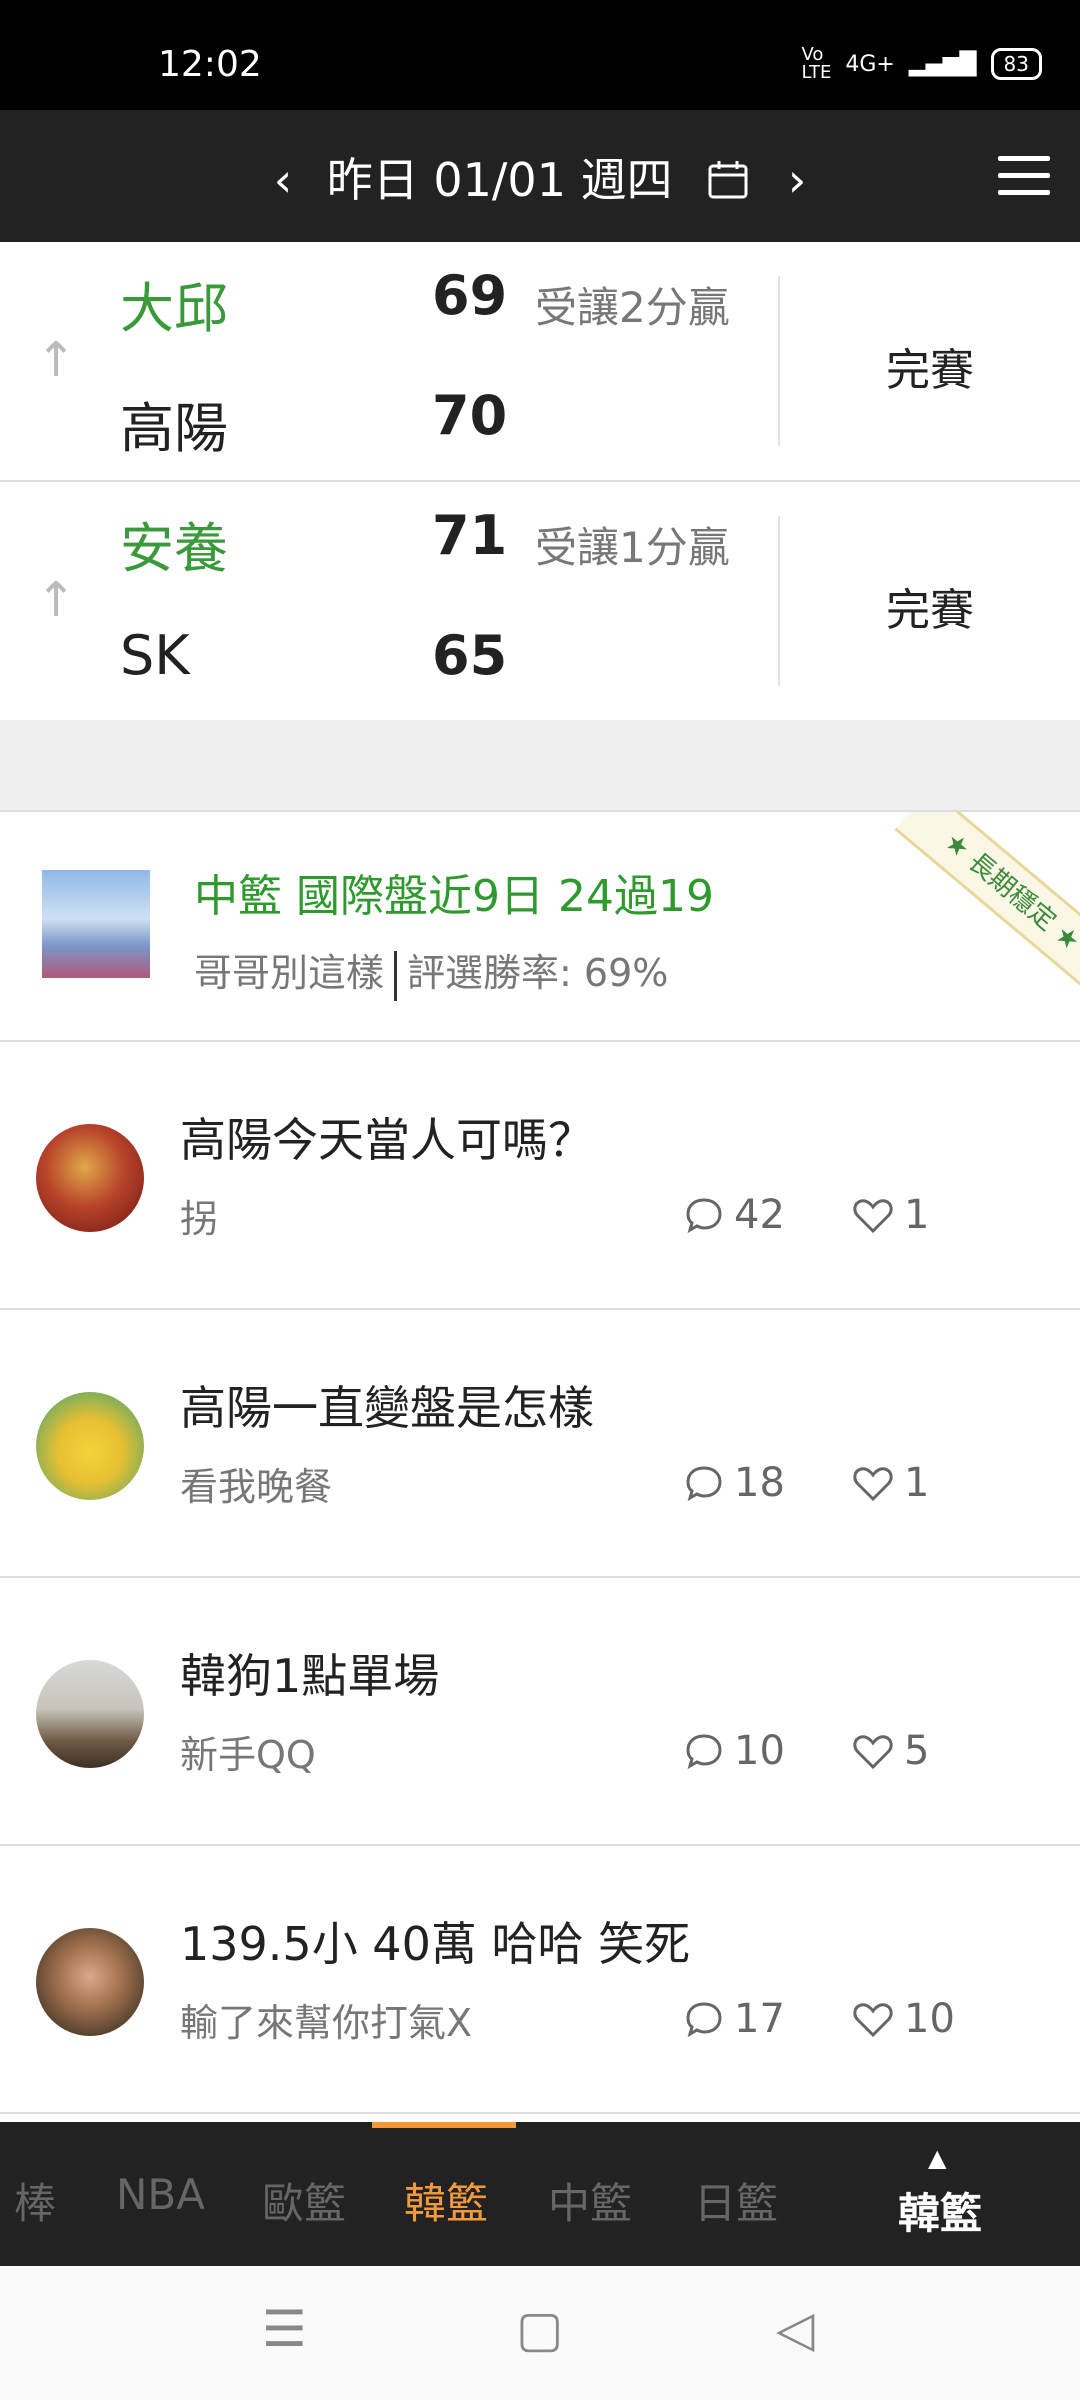 The height and width of the screenshot is (2400, 1080). Describe the element at coordinates (728, 179) in the screenshot. I see `calendar-icon` at that location.